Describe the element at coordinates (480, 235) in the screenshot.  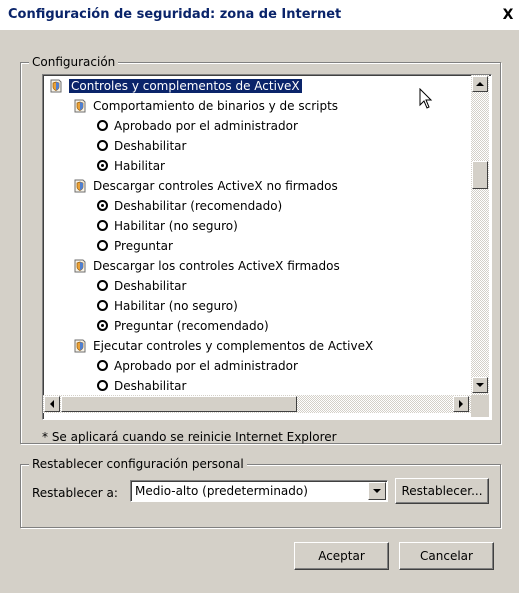
I see `vertical-scrollbar` at that location.